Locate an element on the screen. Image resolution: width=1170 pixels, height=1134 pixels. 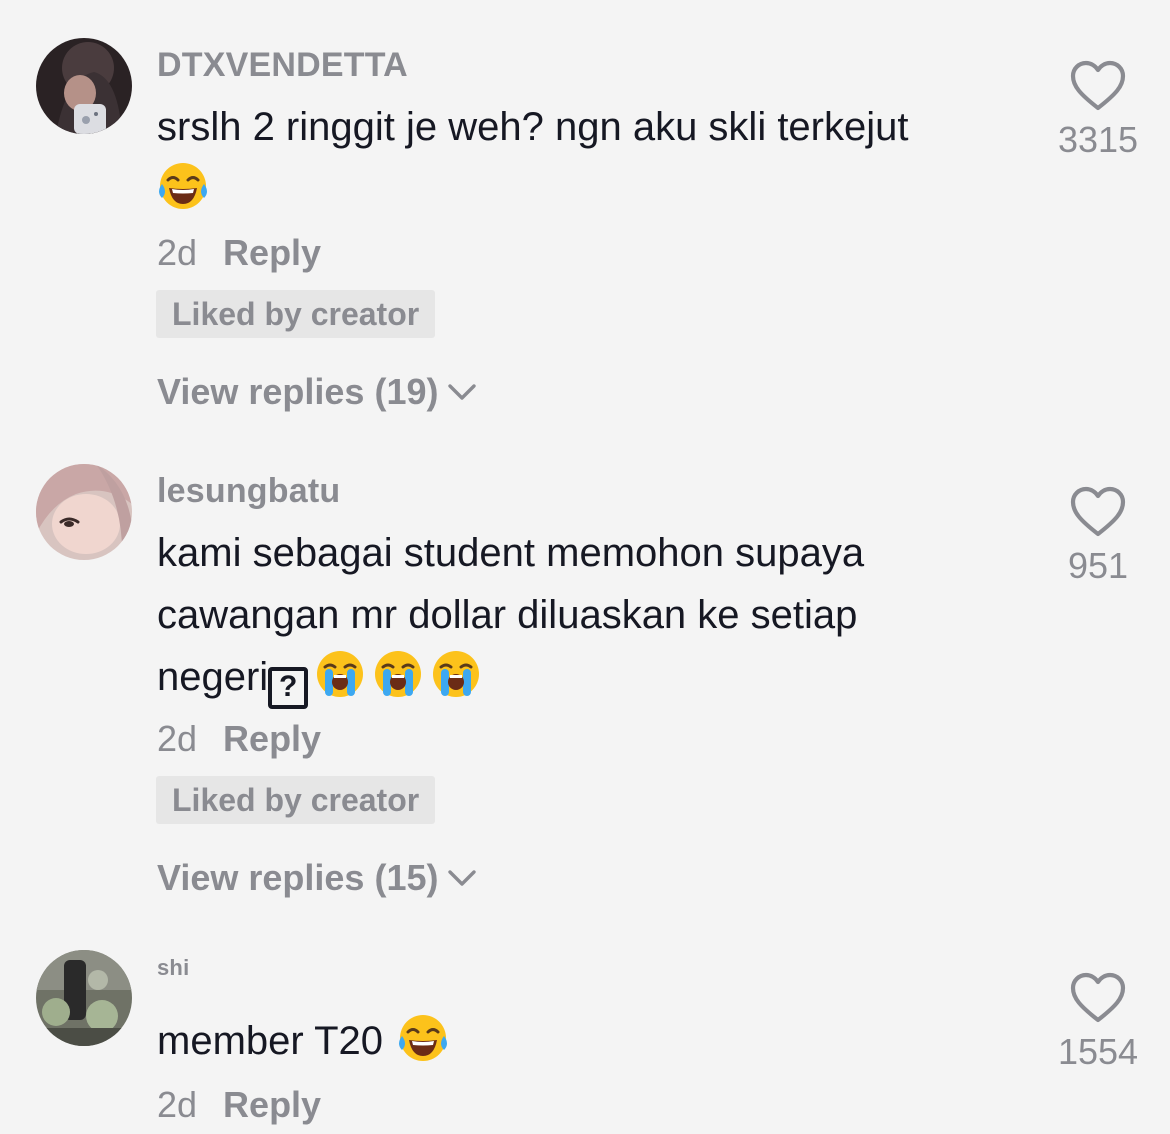
like-column: 951 is located at coordinates (1098, 536).